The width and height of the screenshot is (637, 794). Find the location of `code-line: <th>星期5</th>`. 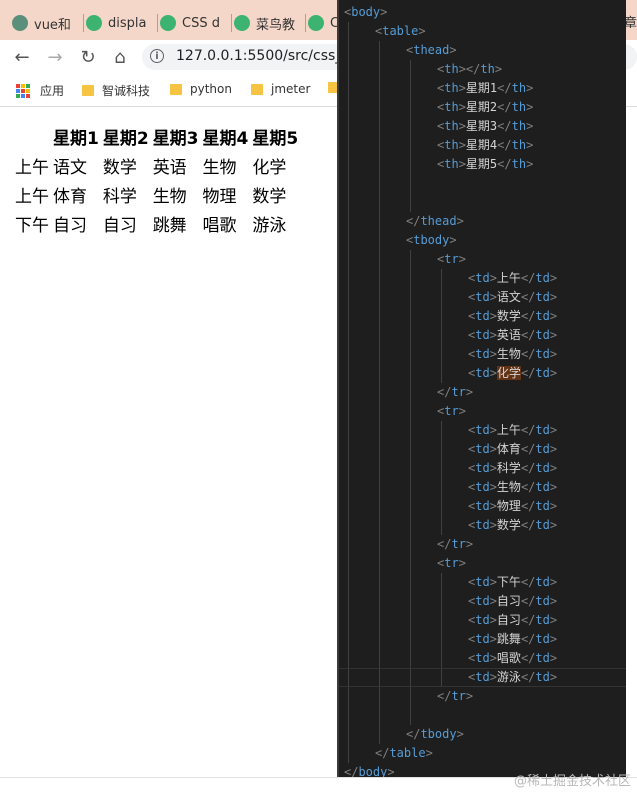

code-line: <th>星期5</th> is located at coordinates (485, 164).